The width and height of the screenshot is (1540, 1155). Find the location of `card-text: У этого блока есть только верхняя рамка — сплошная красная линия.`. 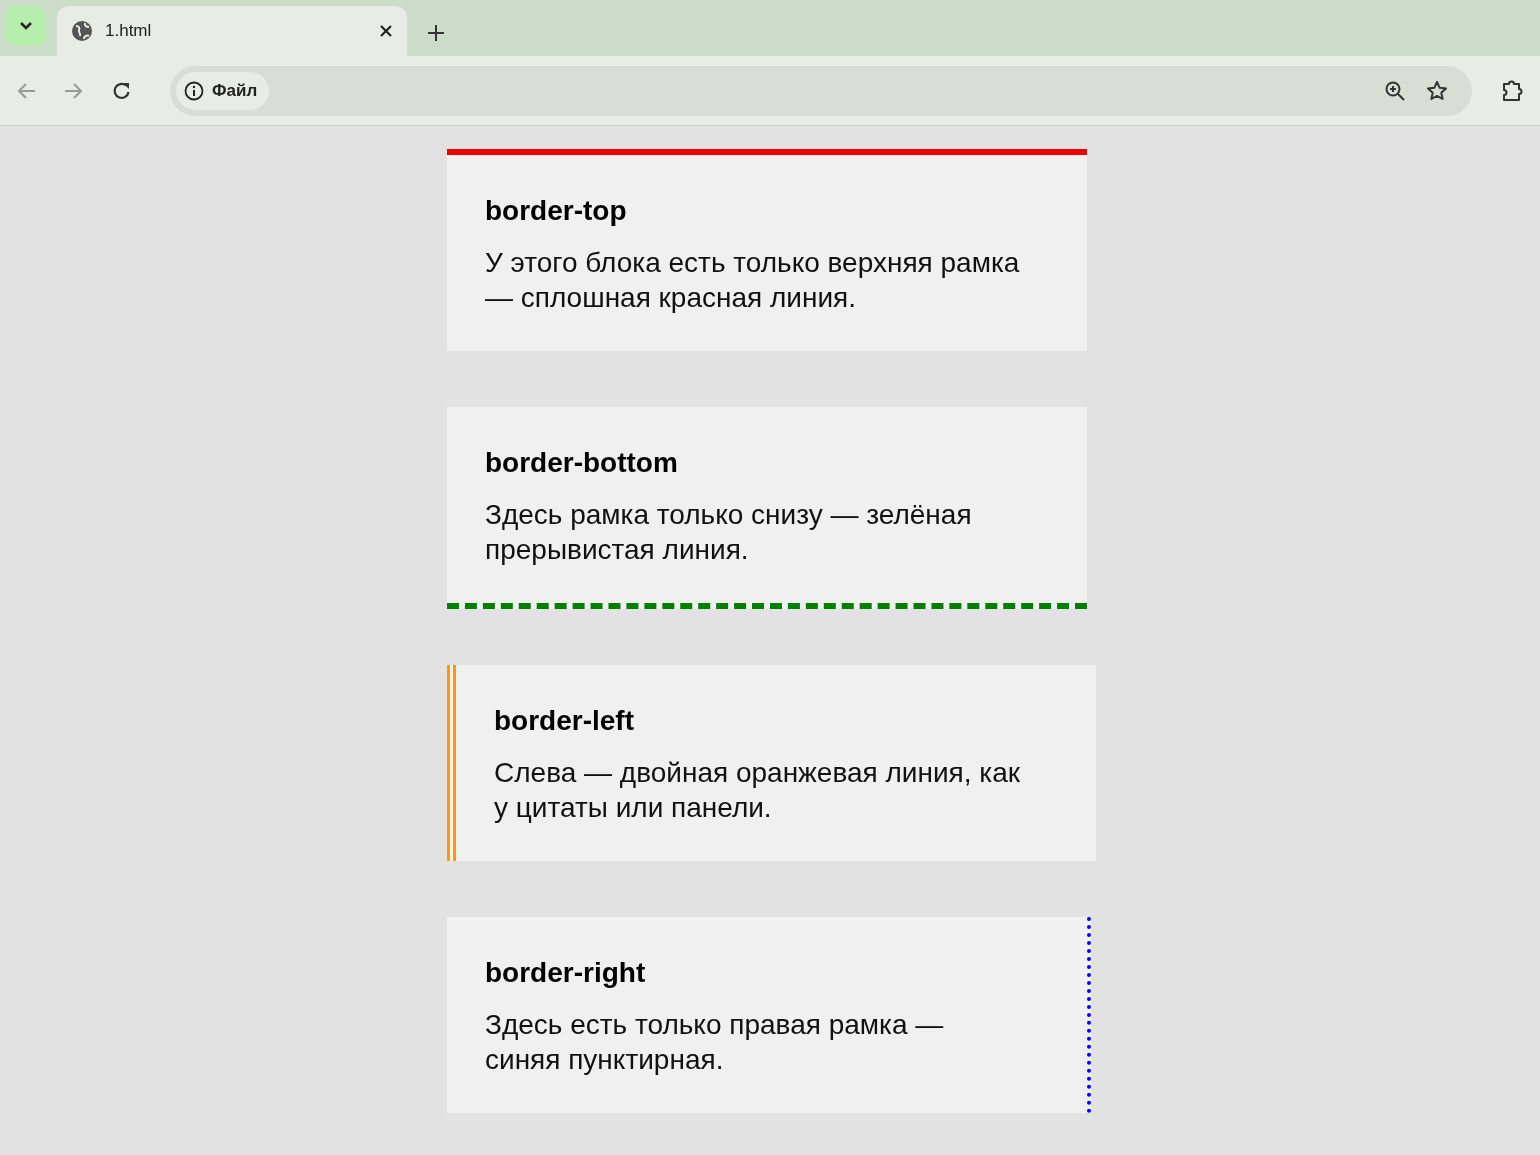

card-text: У этого блока есть только верхняя рамка — сплошная красная линия. is located at coordinates (753, 280).